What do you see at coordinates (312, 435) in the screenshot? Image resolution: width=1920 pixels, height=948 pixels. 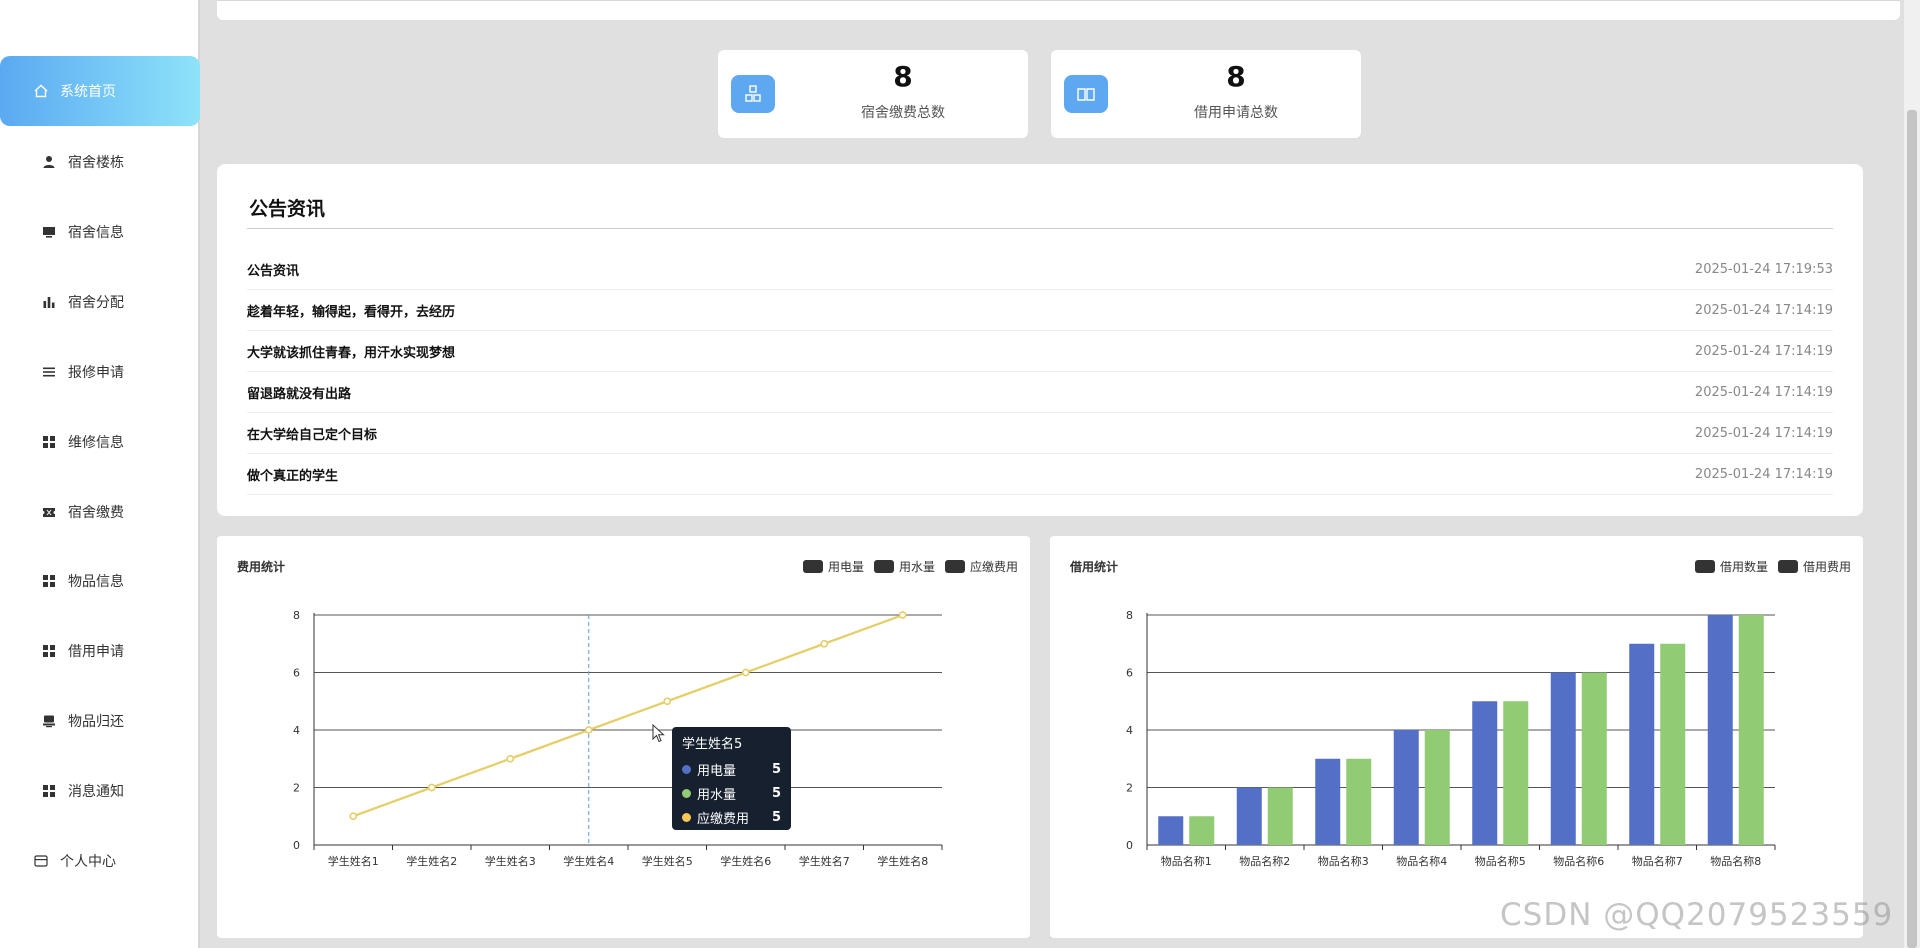 I see `notice-text: 在大学给自己定个目标` at bounding box center [312, 435].